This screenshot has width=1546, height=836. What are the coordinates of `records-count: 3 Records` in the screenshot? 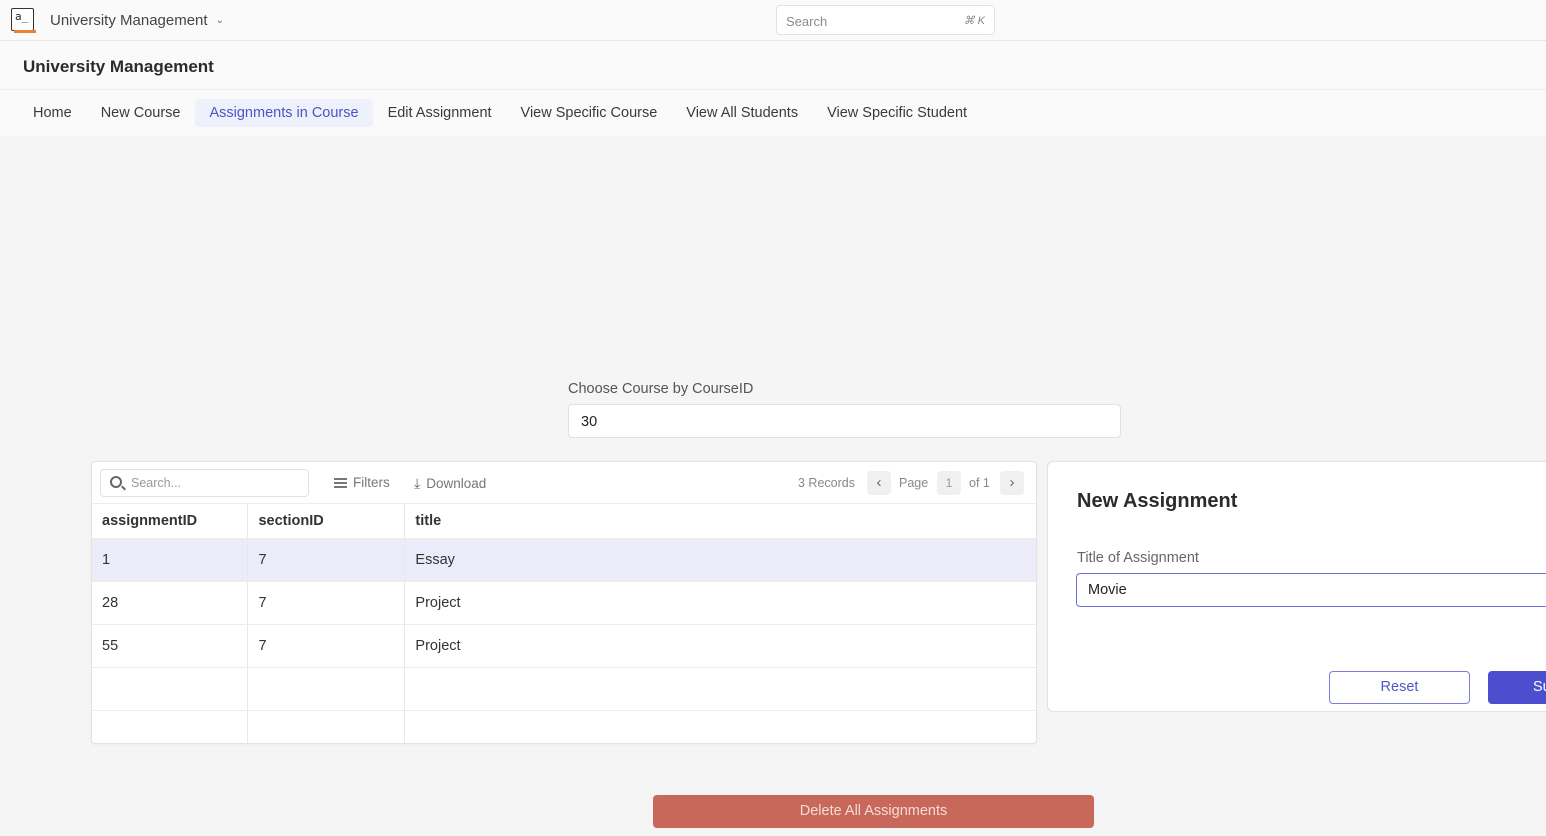 It's located at (826, 483).